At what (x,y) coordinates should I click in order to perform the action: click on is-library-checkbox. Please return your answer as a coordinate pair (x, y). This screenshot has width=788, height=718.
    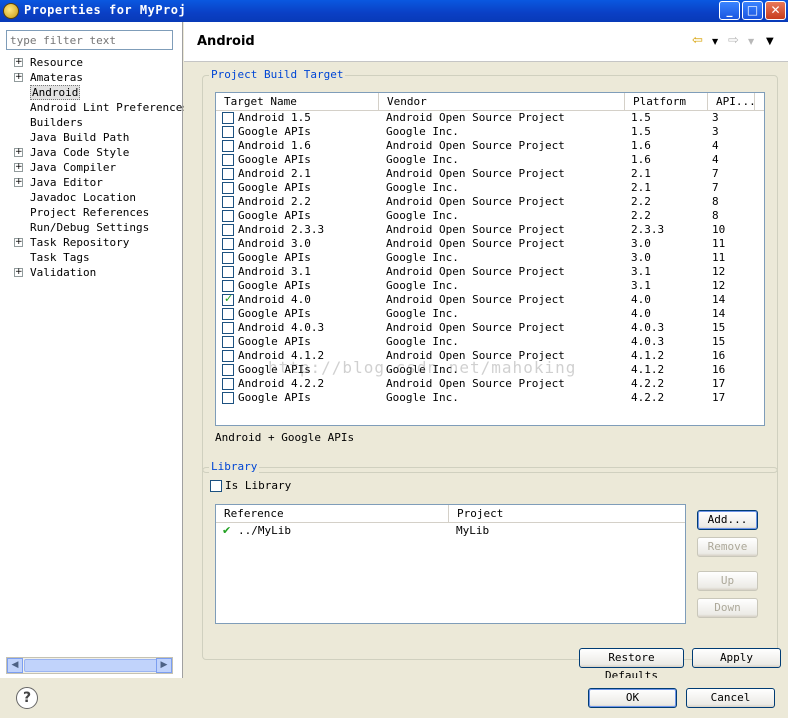
    Looking at the image, I should click on (216, 486).